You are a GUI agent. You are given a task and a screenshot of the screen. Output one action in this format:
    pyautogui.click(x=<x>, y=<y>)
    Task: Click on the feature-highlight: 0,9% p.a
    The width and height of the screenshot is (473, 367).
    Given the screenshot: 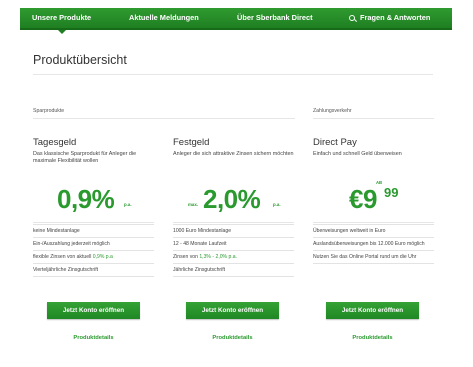 What is the action you would take?
    pyautogui.click(x=102, y=257)
    